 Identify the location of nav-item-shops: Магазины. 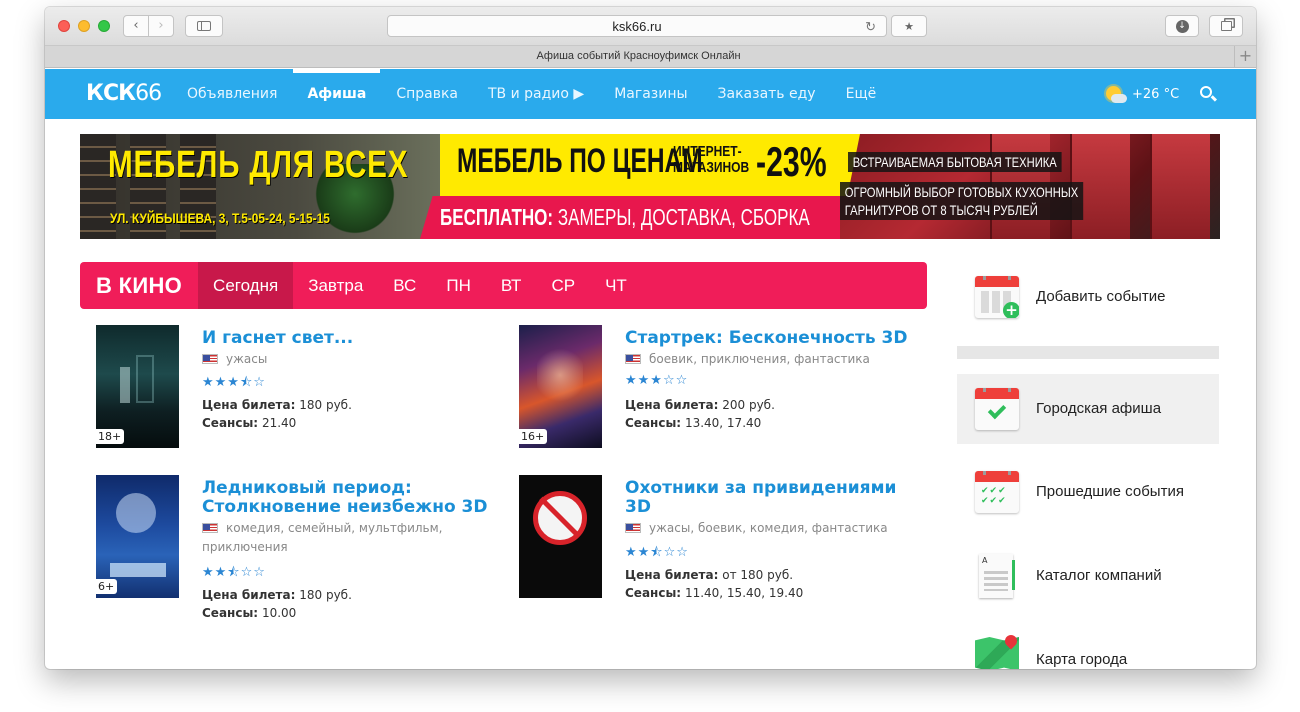
(650, 94).